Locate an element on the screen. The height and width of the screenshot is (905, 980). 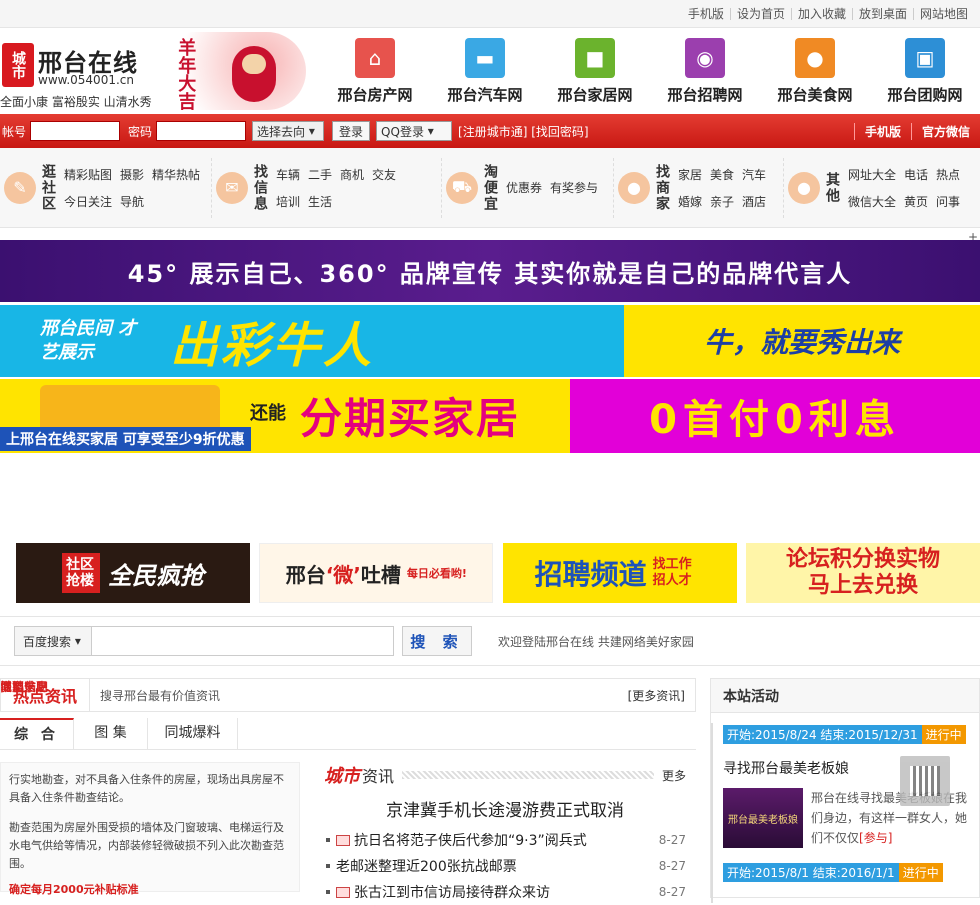
site-house: ⌂ 邢台房产网 is located at coordinates (375, 71).